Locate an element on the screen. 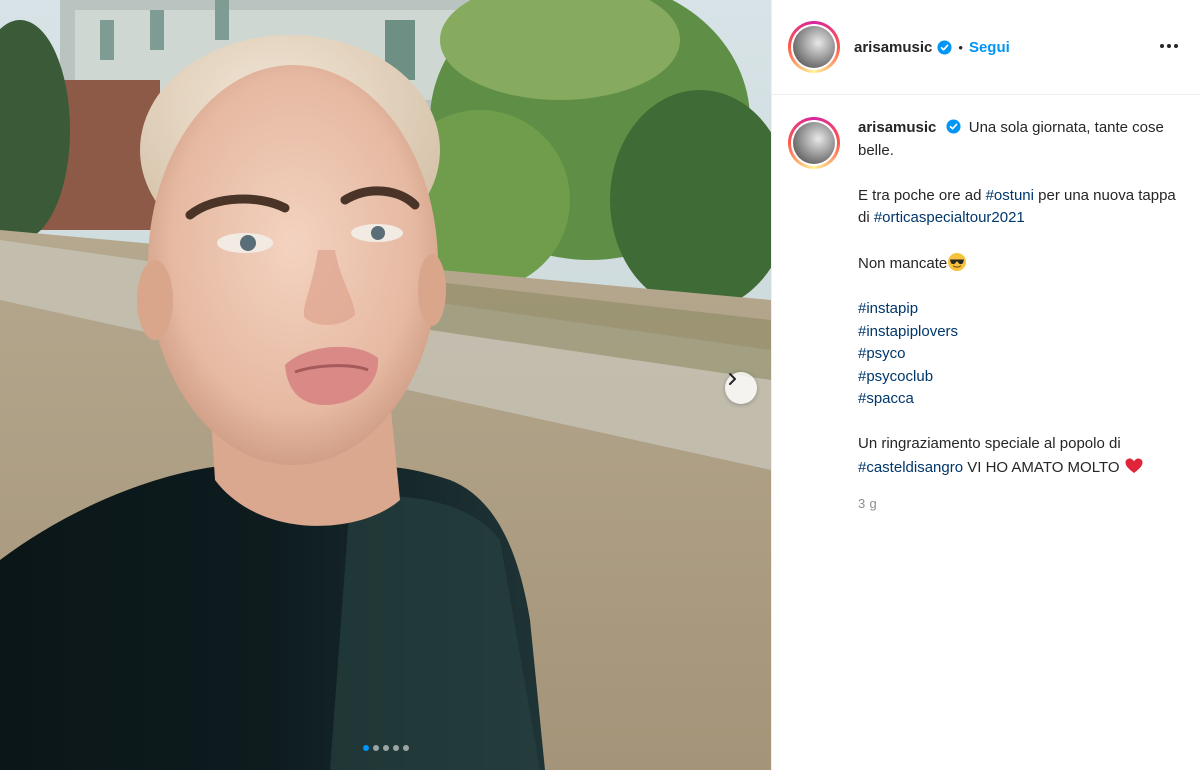 Image resolution: width=1200 pixels, height=770 pixels. avatar is located at coordinates (814, 47).